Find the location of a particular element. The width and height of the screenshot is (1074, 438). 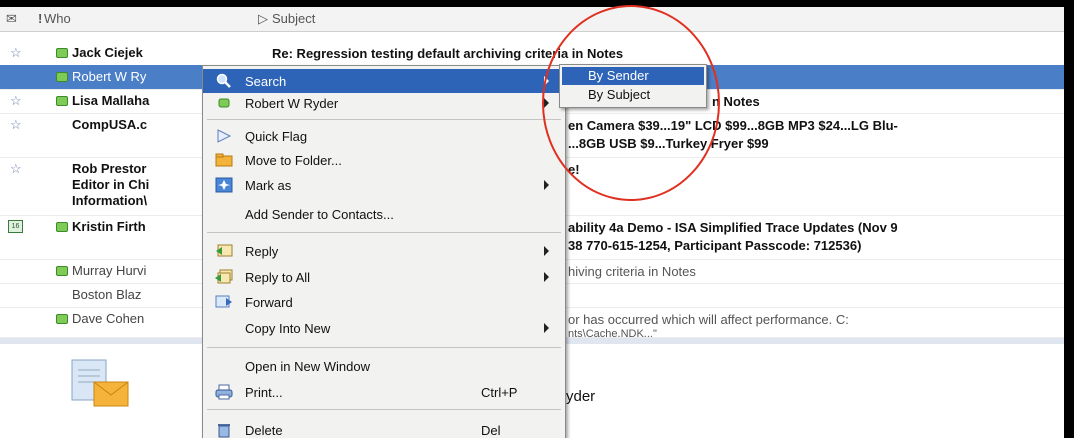

menu-item-label: Copy Into New is located at coordinates (288, 328).